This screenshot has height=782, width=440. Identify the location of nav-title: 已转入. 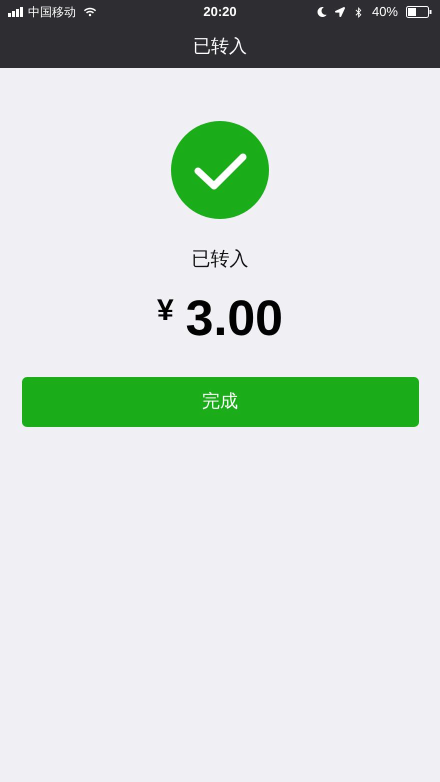
(220, 46).